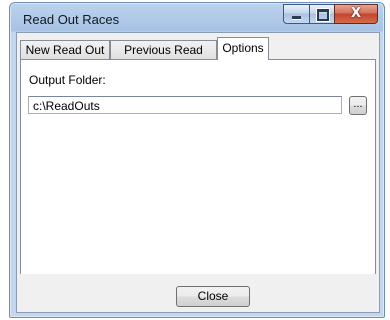  What do you see at coordinates (67, 80) in the screenshot?
I see `output-folder-label: Output Folder:` at bounding box center [67, 80].